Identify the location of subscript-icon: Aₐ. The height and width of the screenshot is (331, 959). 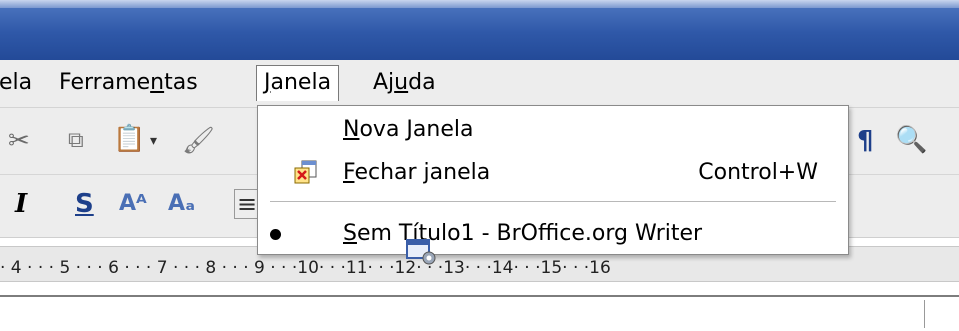
(181, 204).